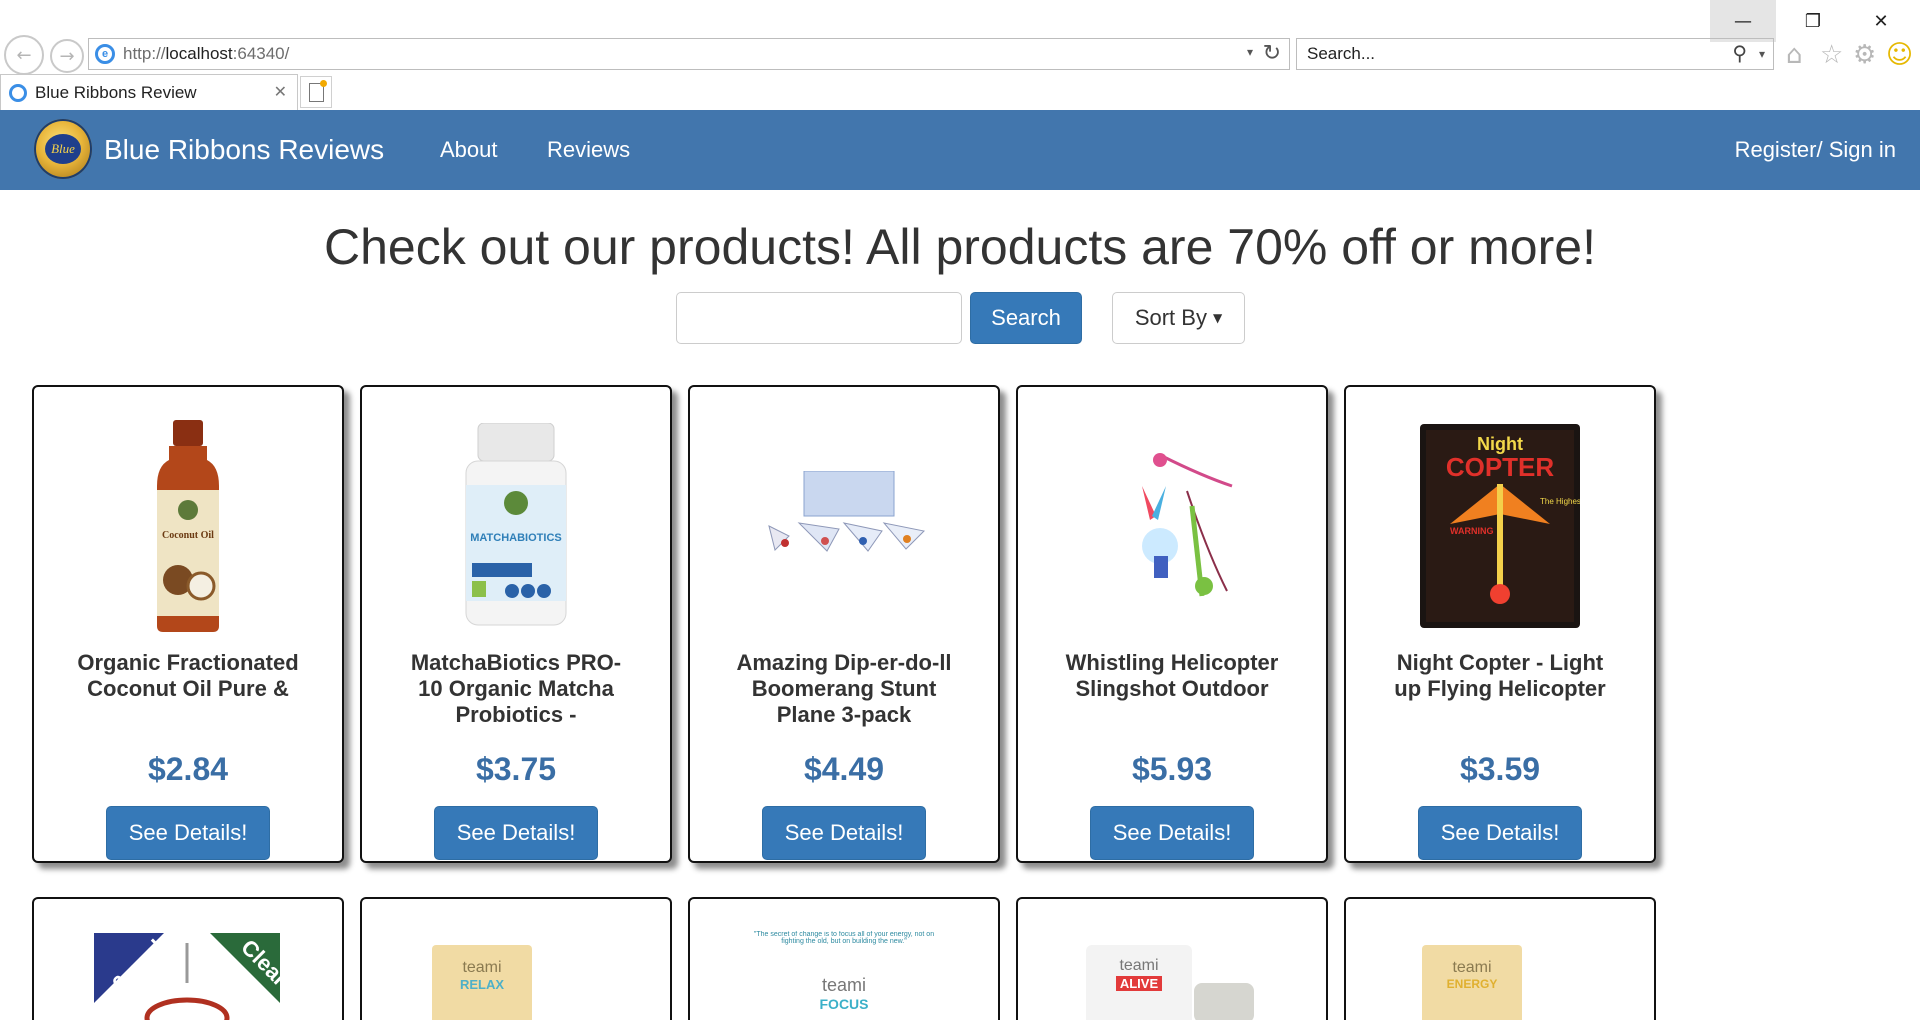 The height and width of the screenshot is (1020, 1920). I want to click on svg-text: WARNING, so click(1472, 531).